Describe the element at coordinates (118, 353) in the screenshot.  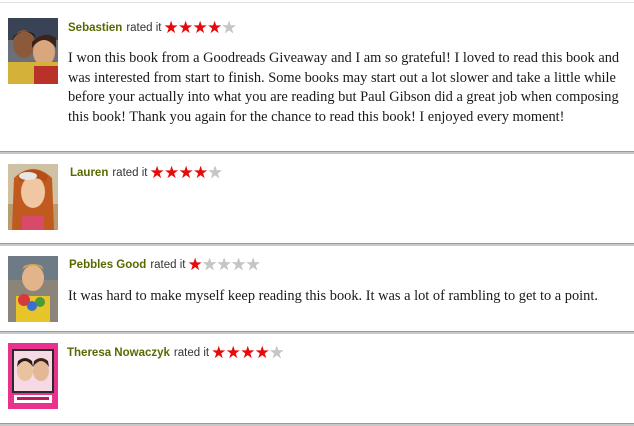
I see `reviewer-name: Theresa Nowaczyk` at that location.